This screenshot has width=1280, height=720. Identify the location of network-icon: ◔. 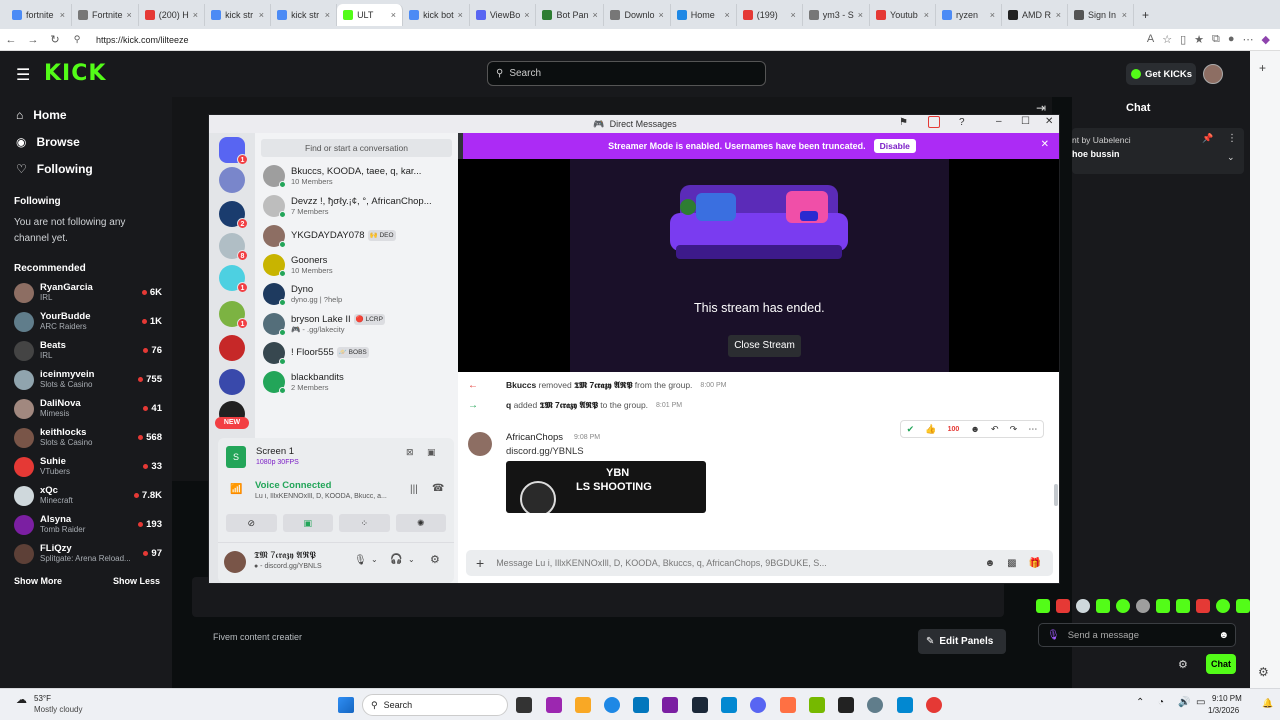
(1161, 702).